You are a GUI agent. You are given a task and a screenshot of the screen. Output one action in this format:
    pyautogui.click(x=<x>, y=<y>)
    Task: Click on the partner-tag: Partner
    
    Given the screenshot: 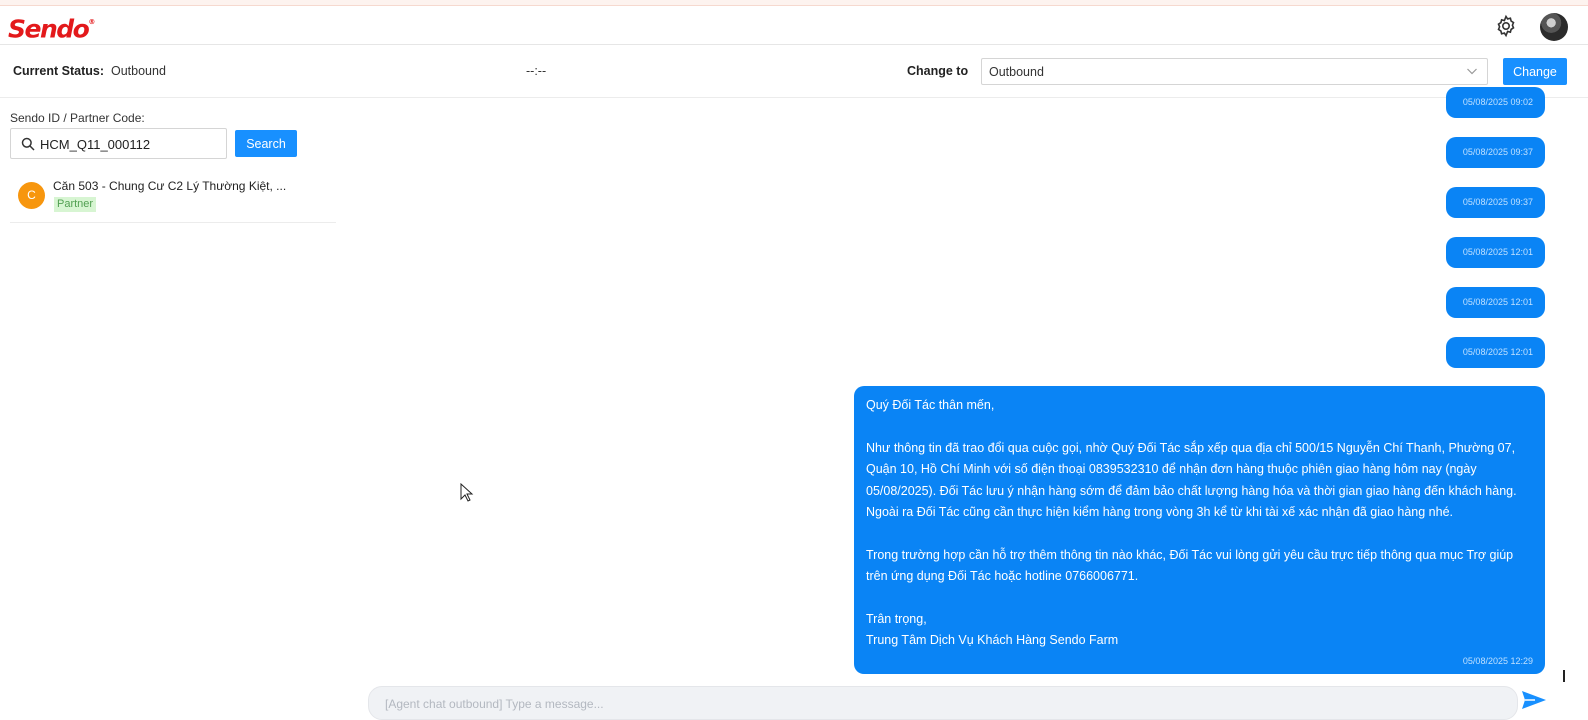 What is the action you would take?
    pyautogui.click(x=75, y=204)
    